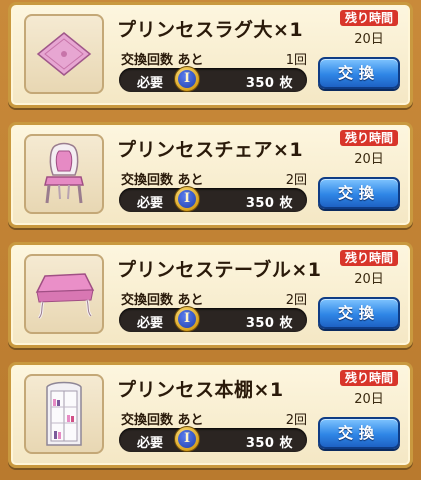 The height and width of the screenshot is (480, 421). What do you see at coordinates (296, 60) in the screenshot?
I see `exchange-count-value: 1回` at bounding box center [296, 60].